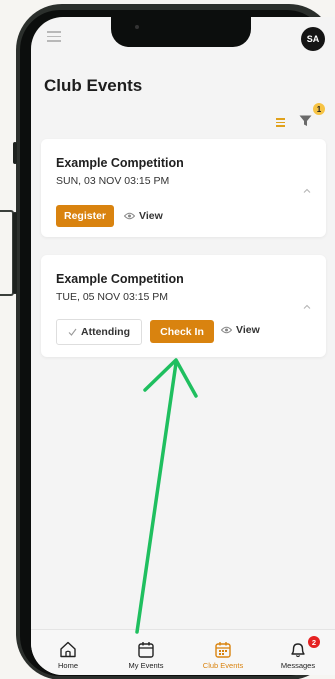 This screenshot has width=335, height=679. Describe the element at coordinates (313, 39) in the screenshot. I see `avatar: SA` at that location.